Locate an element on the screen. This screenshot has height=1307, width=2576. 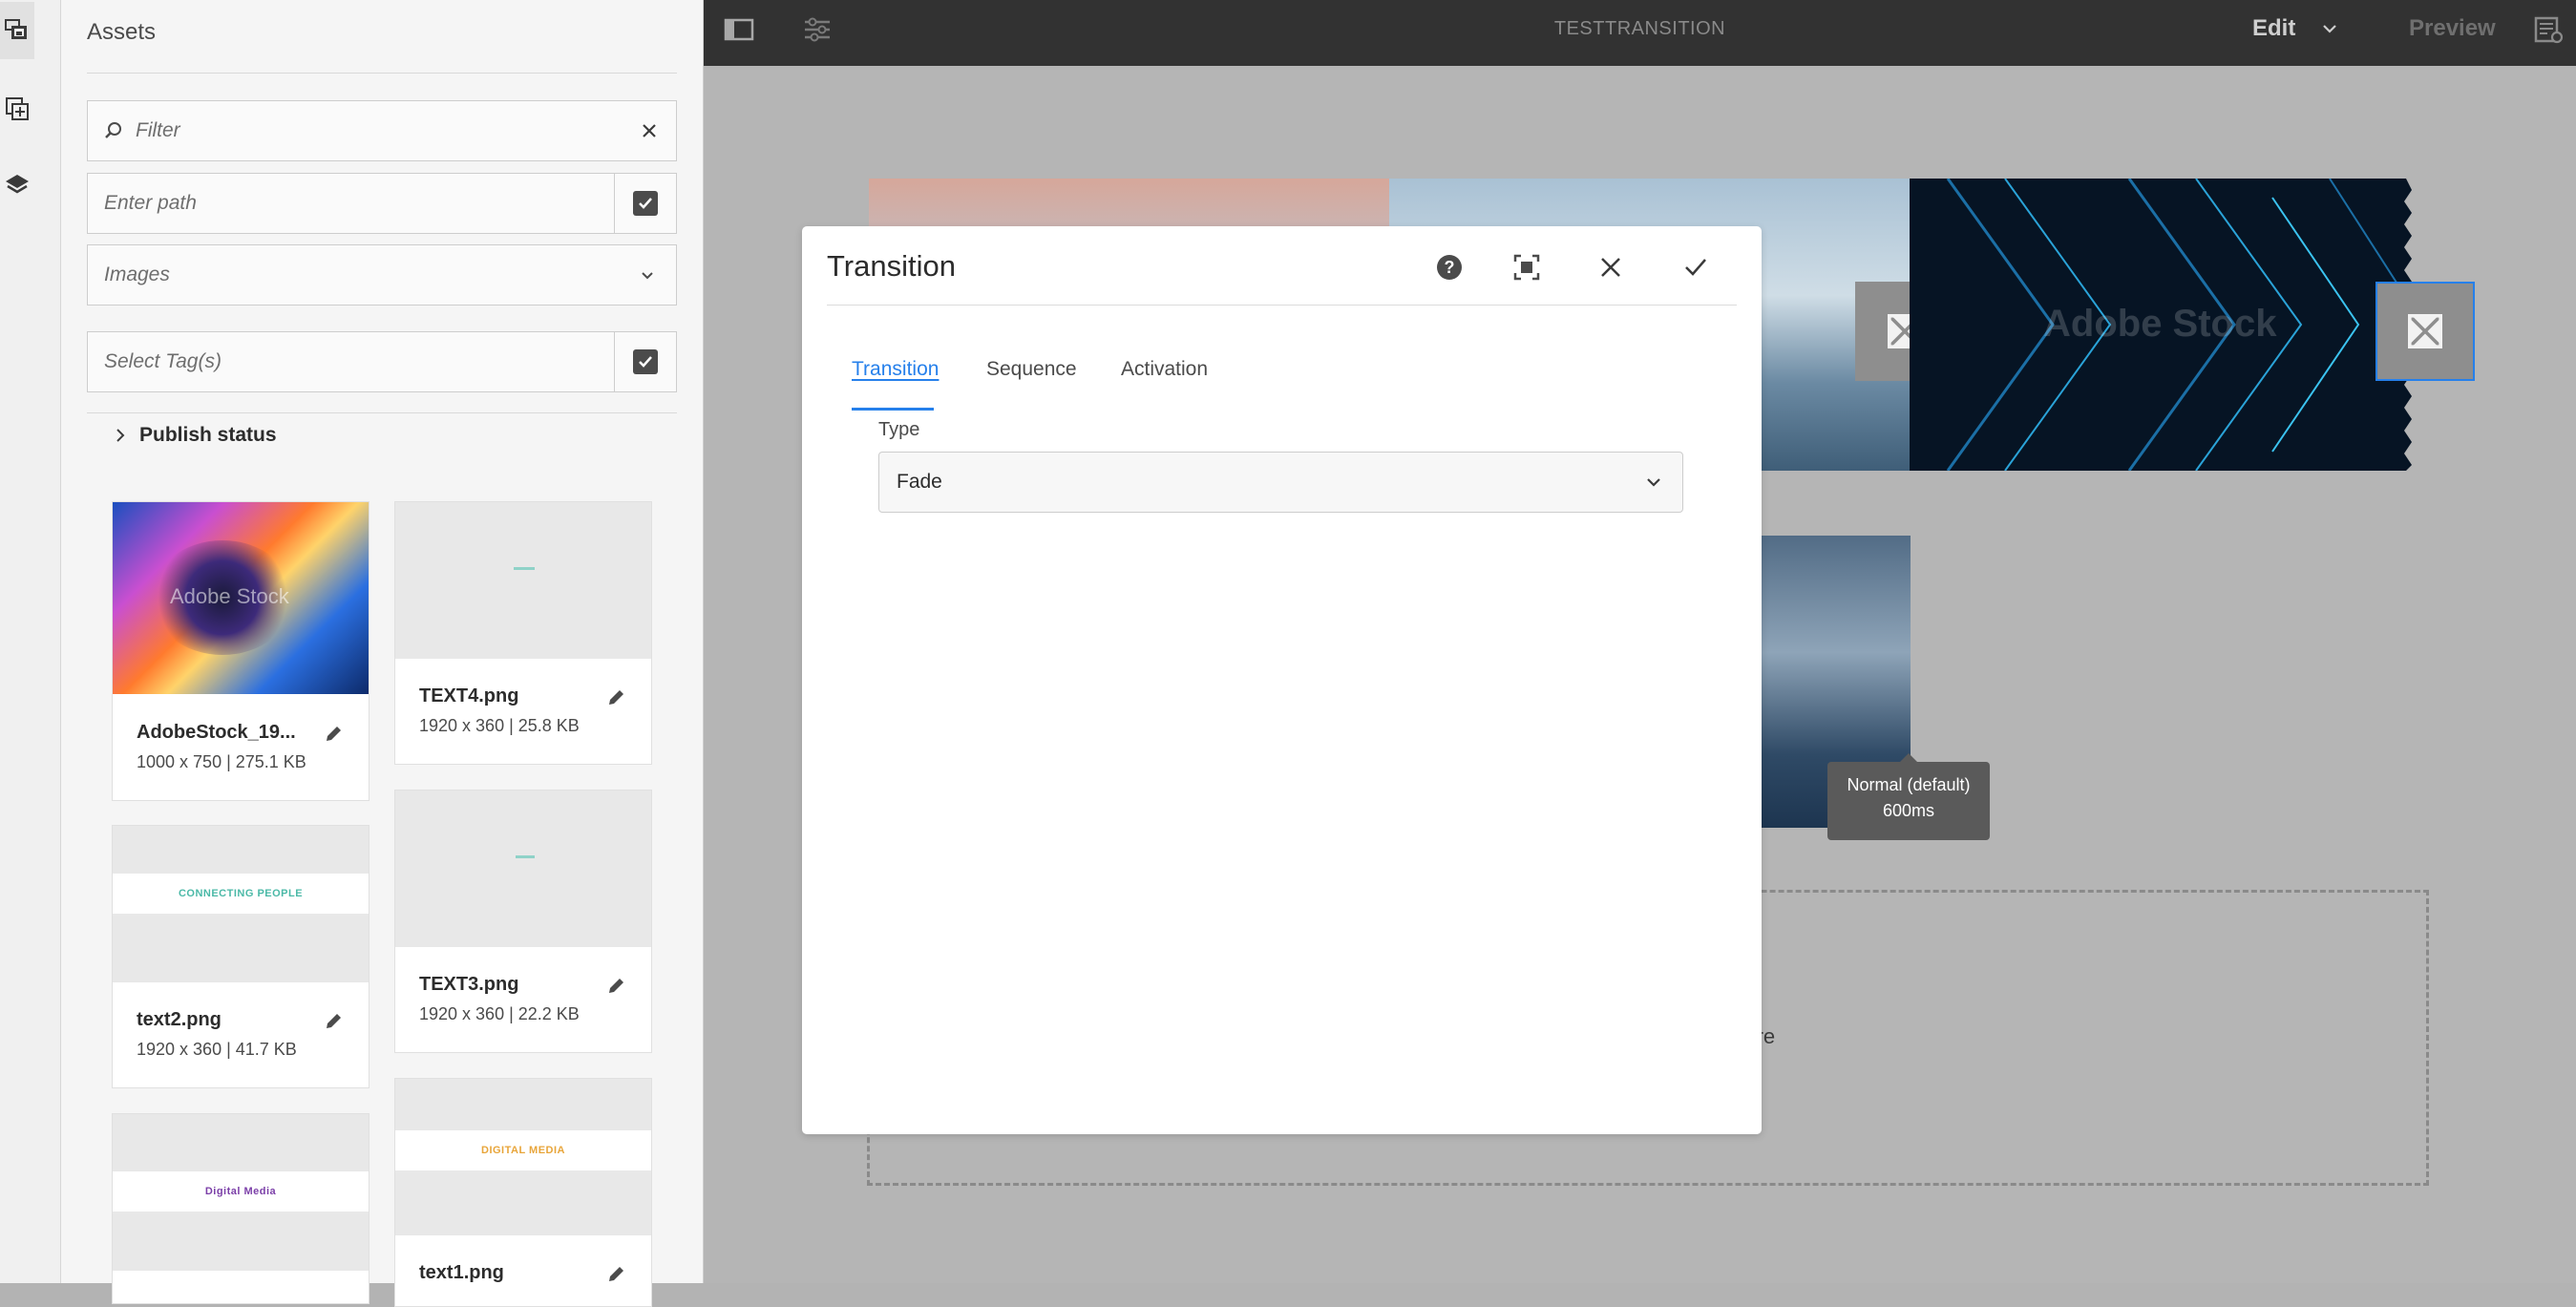
asset-thumbnail: Digital Media is located at coordinates (241, 1193).